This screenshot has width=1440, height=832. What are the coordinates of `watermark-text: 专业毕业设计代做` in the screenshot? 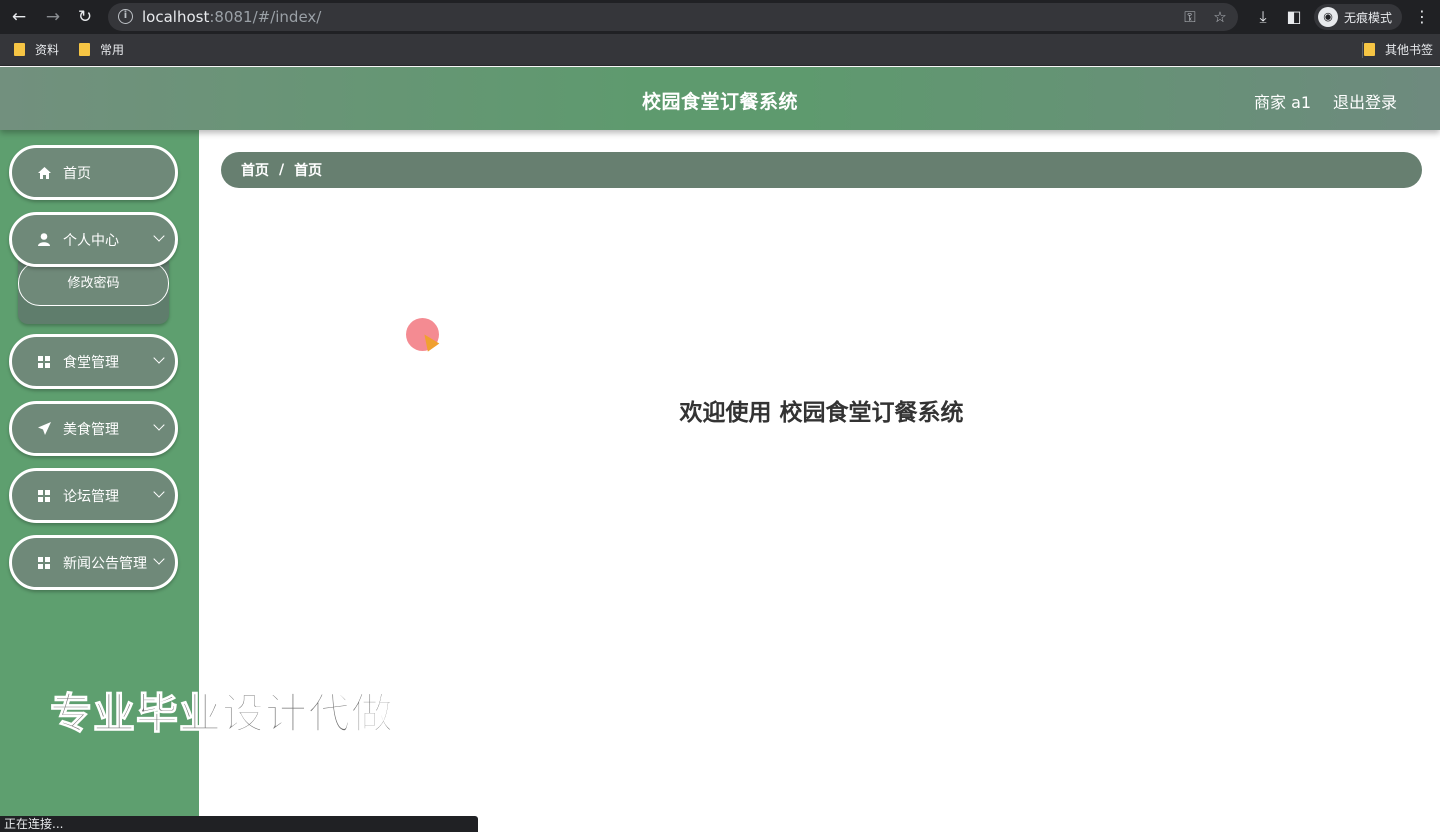 It's located at (222, 713).